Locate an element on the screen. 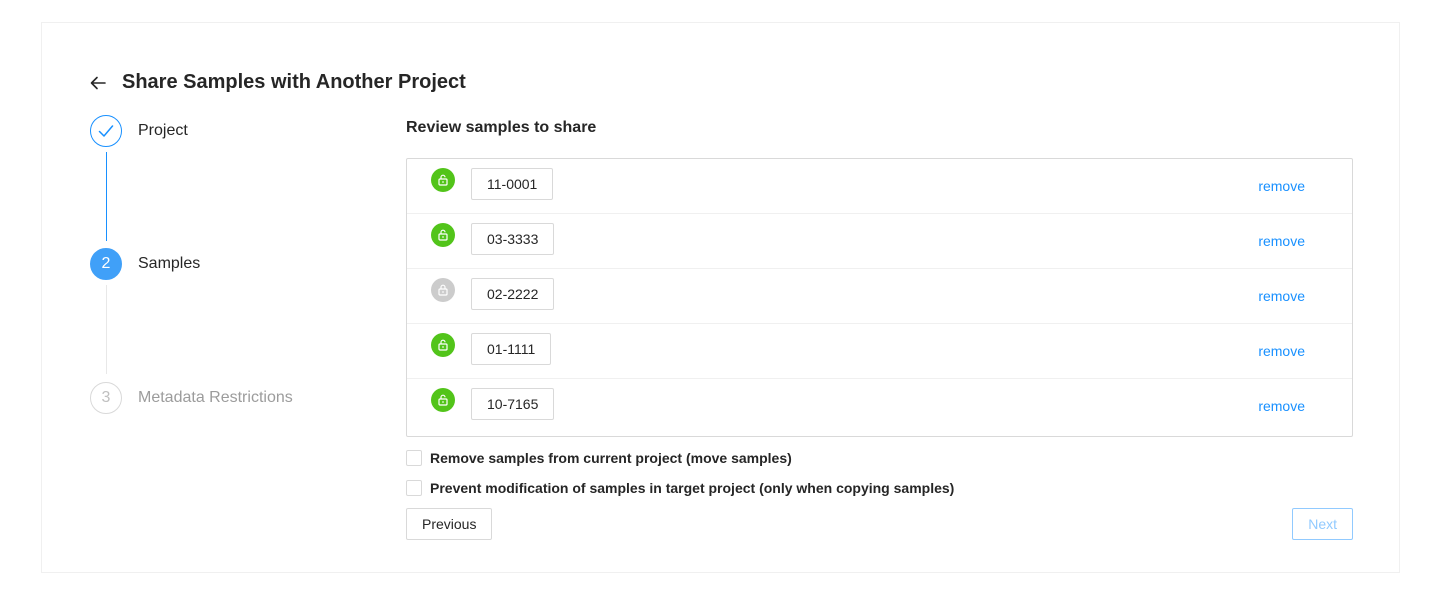 Image resolution: width=1429 pixels, height=601 pixels. lock-icon is located at coordinates (443, 290).